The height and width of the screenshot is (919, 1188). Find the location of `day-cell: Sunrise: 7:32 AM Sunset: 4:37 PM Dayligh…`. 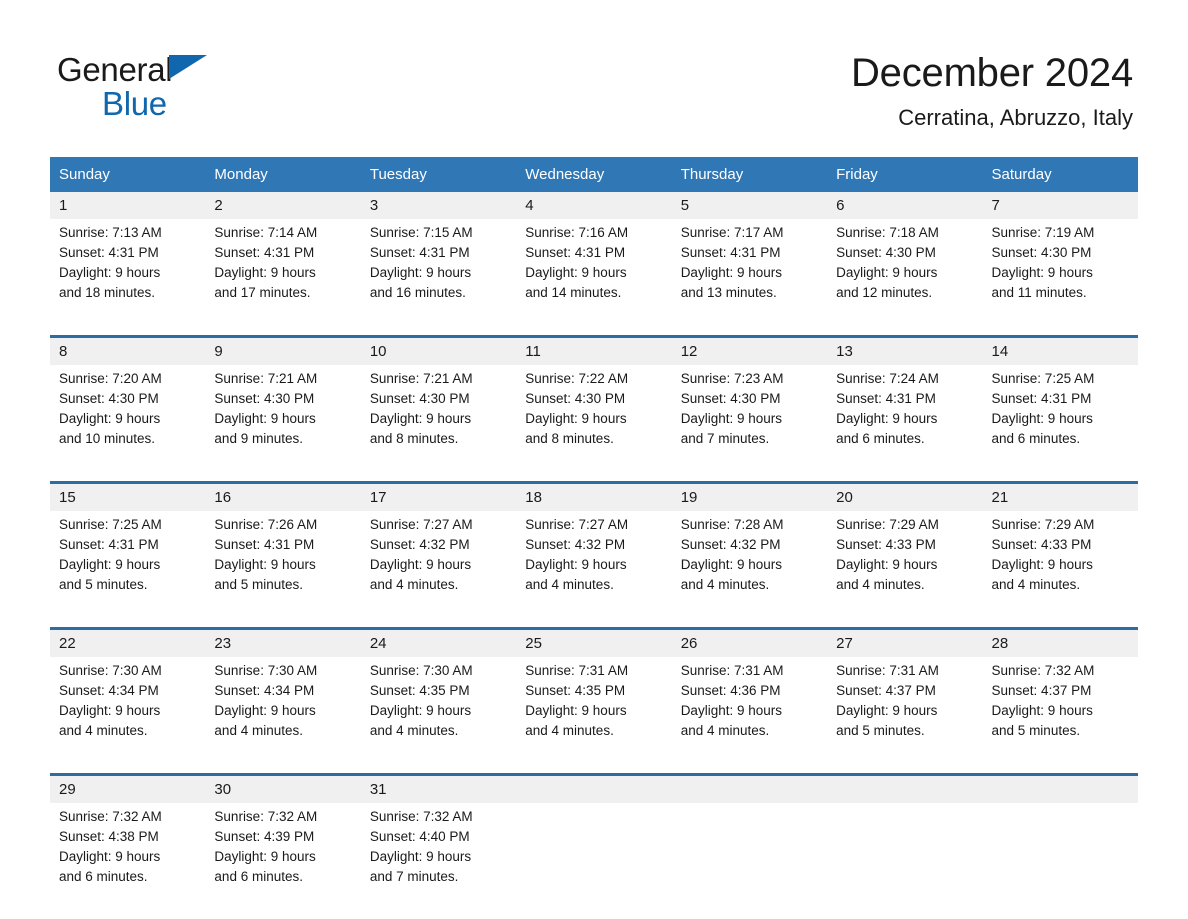

day-cell: Sunrise: 7:32 AM Sunset: 4:37 PM Dayligh… is located at coordinates (1060, 716).